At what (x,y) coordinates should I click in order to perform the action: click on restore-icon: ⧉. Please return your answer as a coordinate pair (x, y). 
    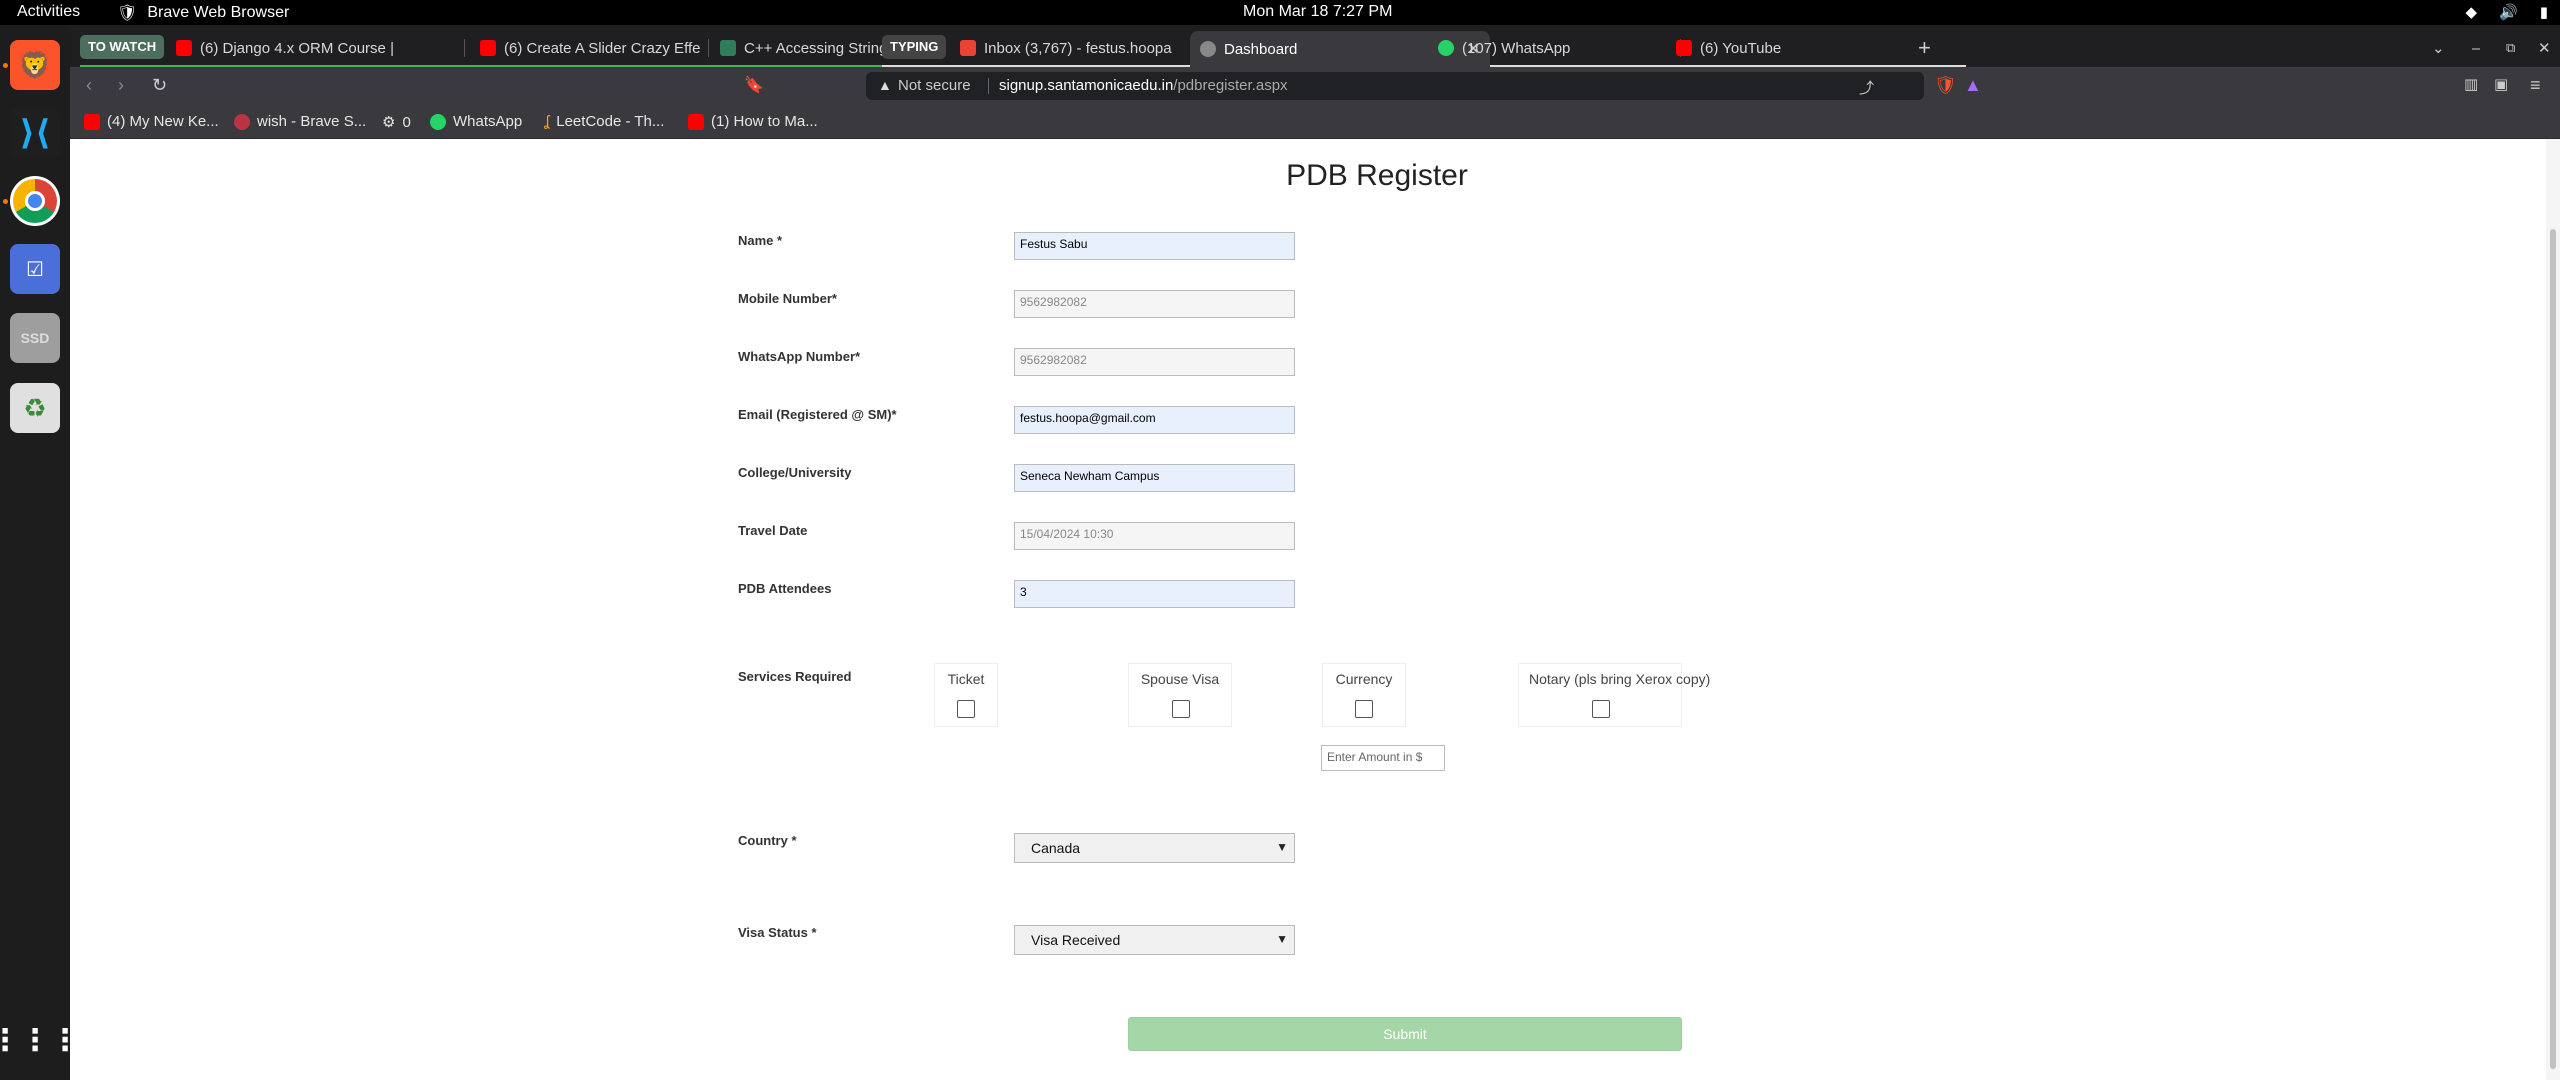
    Looking at the image, I should click on (2510, 48).